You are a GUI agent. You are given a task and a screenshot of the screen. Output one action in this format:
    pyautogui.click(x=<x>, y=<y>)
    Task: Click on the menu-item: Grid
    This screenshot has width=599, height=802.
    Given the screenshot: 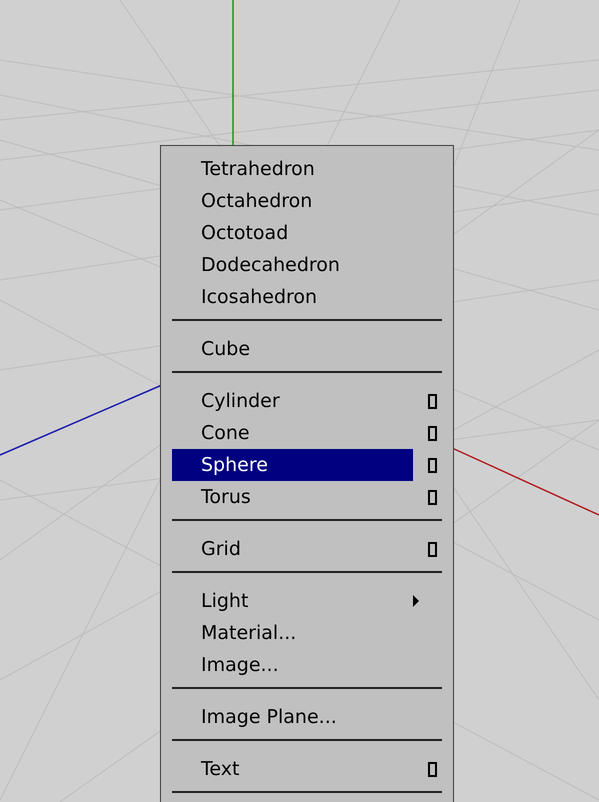 What is the action you would take?
    pyautogui.click(x=292, y=549)
    